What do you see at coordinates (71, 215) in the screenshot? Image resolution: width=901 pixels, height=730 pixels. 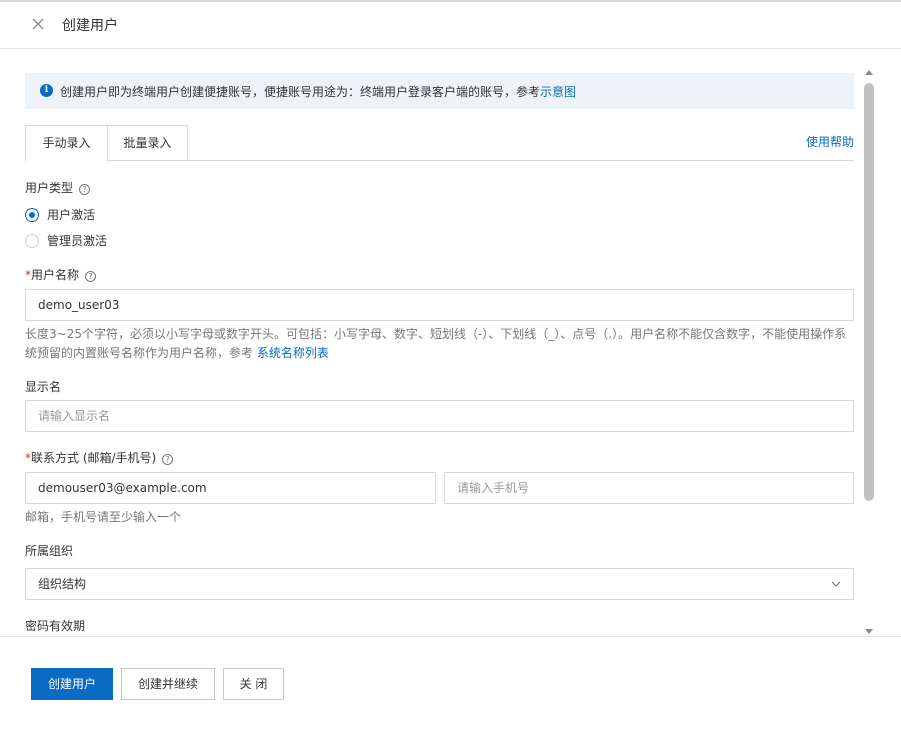 I see `radio-label: 用户激活` at bounding box center [71, 215].